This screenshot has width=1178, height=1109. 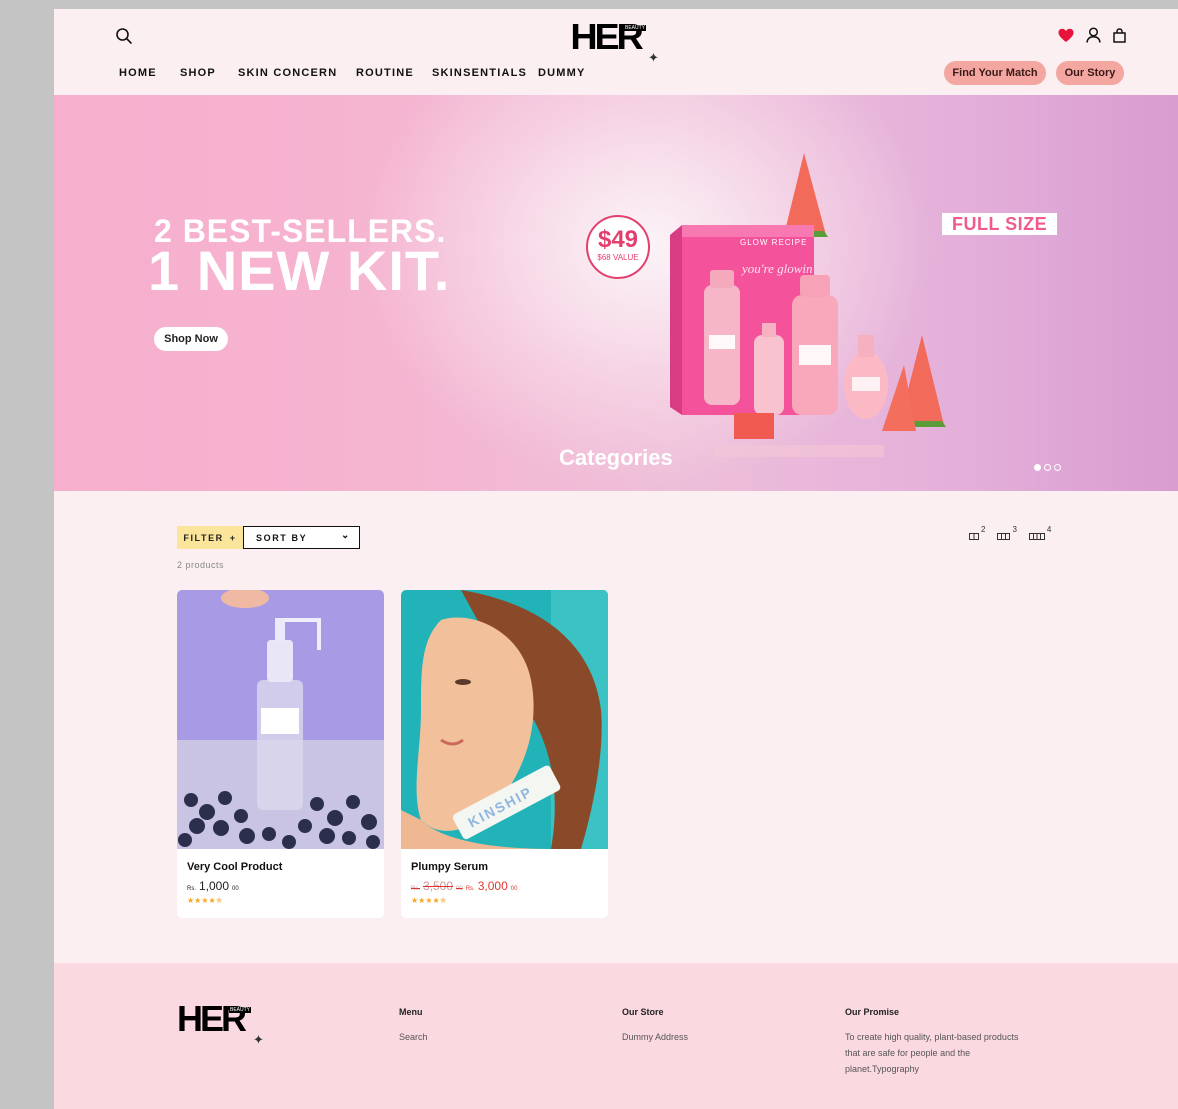 I want to click on full-size-tag: FULL SIZE, so click(x=1000, y=224).